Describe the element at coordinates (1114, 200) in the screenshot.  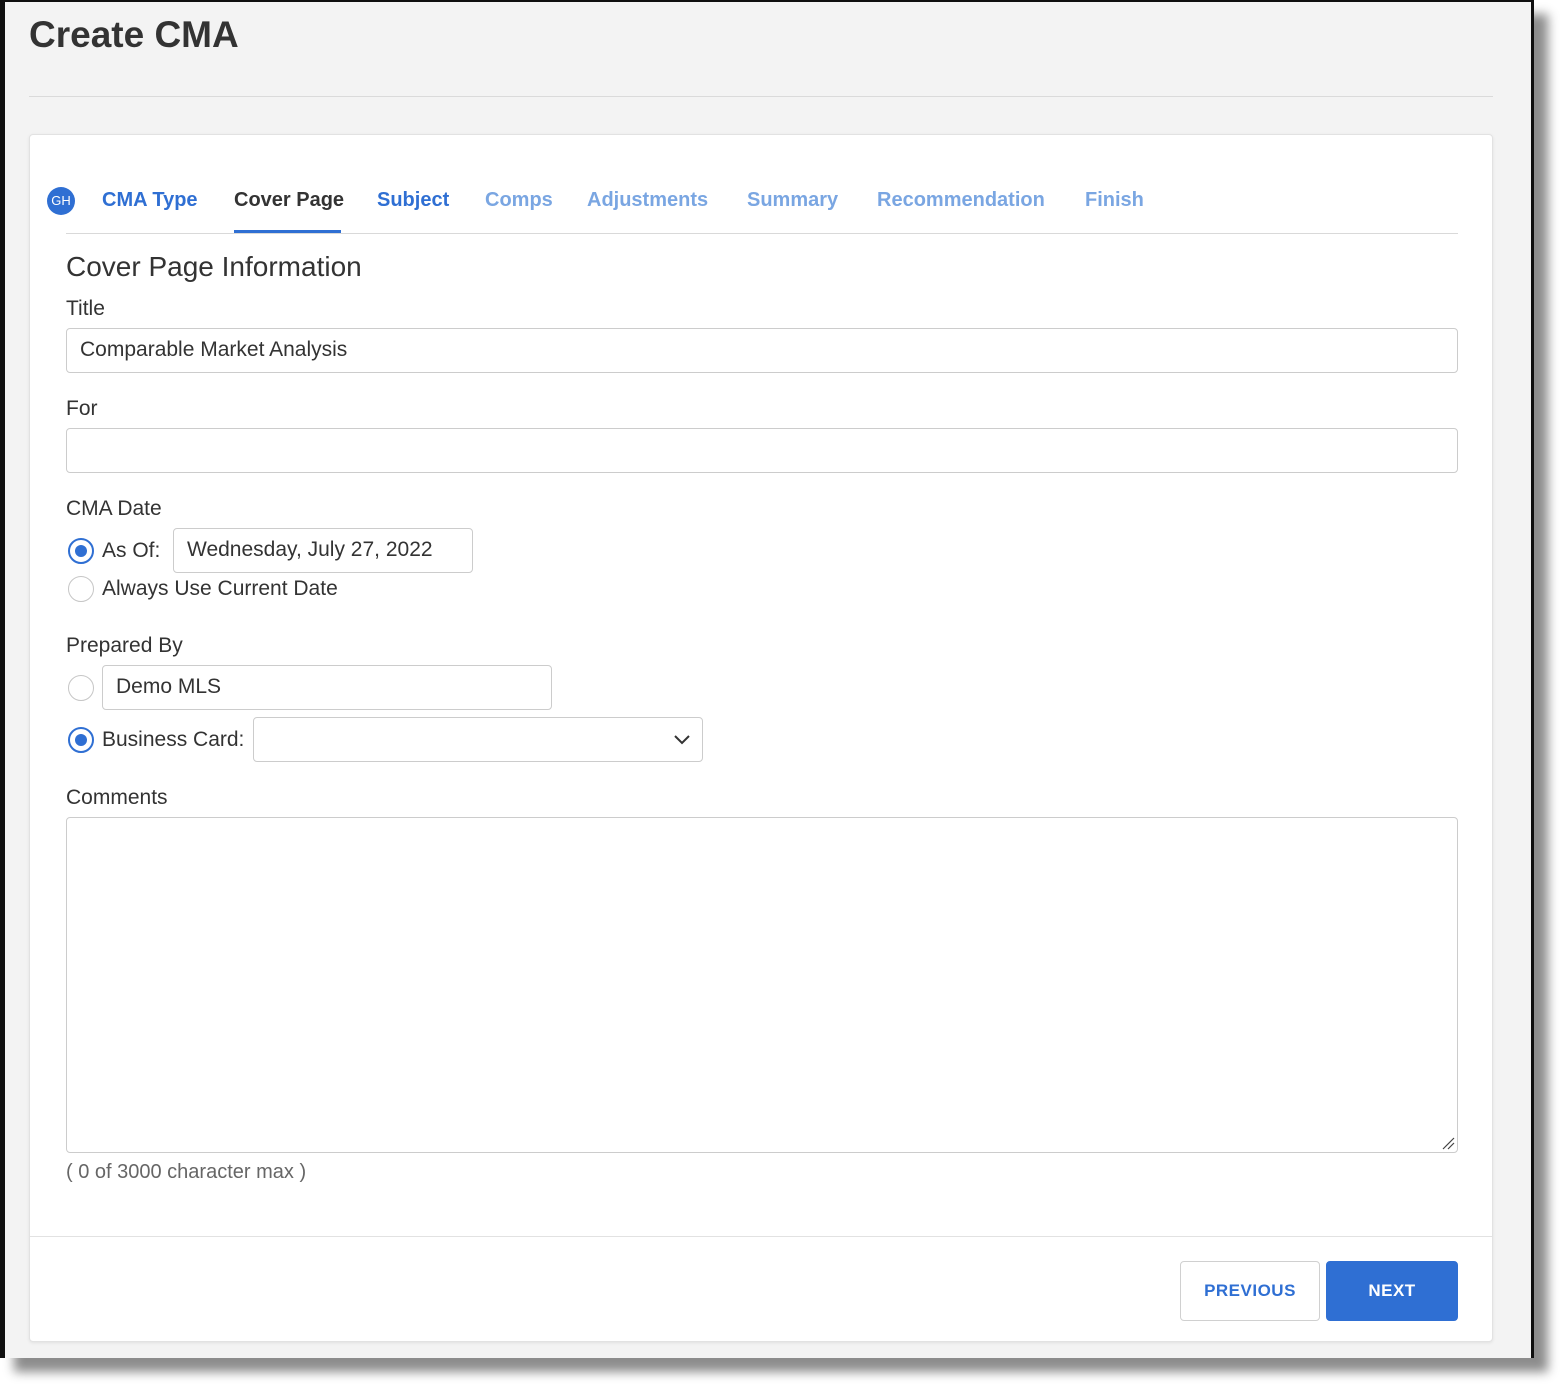
I see `tab-finish: Finish` at that location.